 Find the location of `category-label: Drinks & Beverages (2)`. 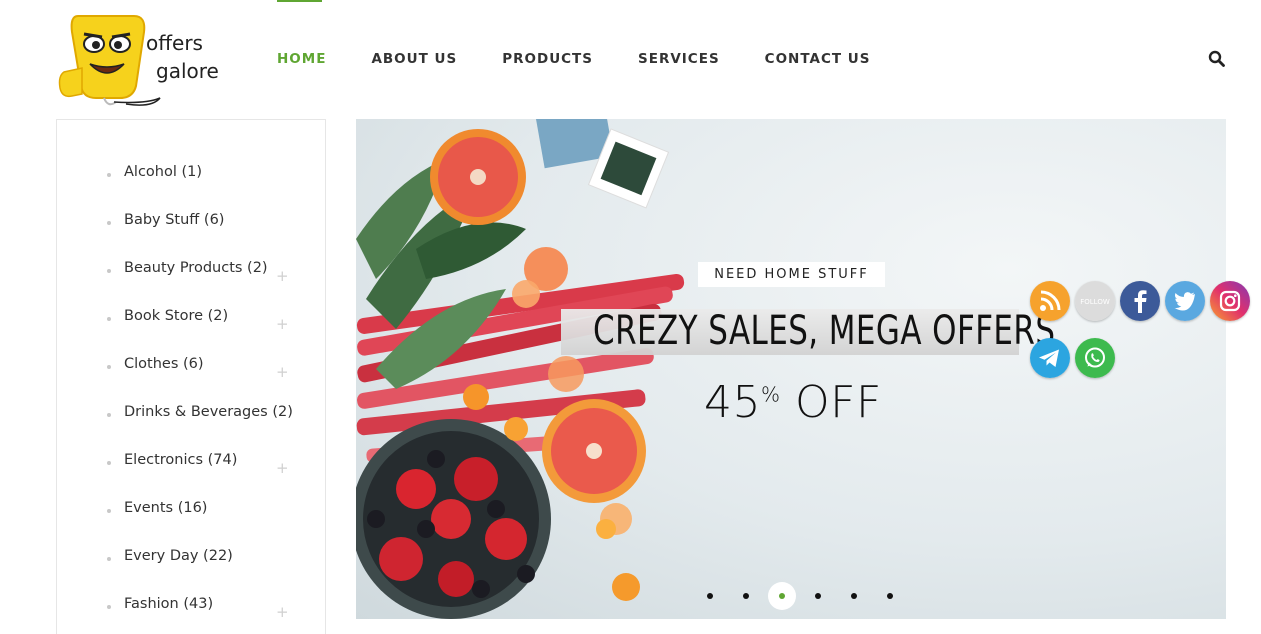

category-label: Drinks & Beverages (2) is located at coordinates (208, 412).